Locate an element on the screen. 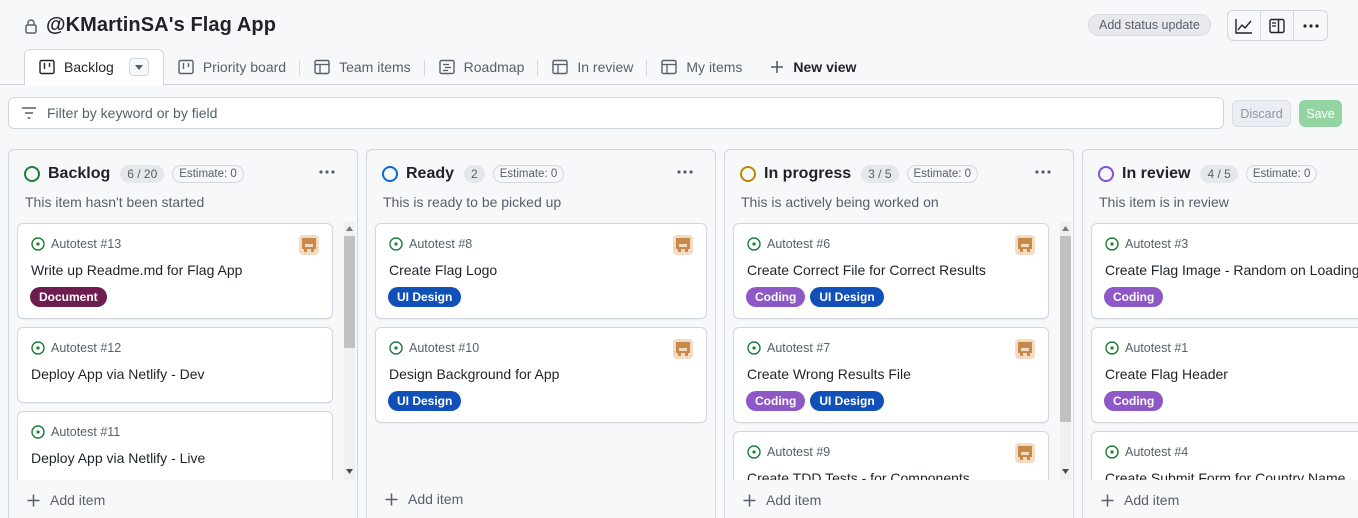 This screenshot has width=1358, height=518. tab-dropdown-button is located at coordinates (138, 67).